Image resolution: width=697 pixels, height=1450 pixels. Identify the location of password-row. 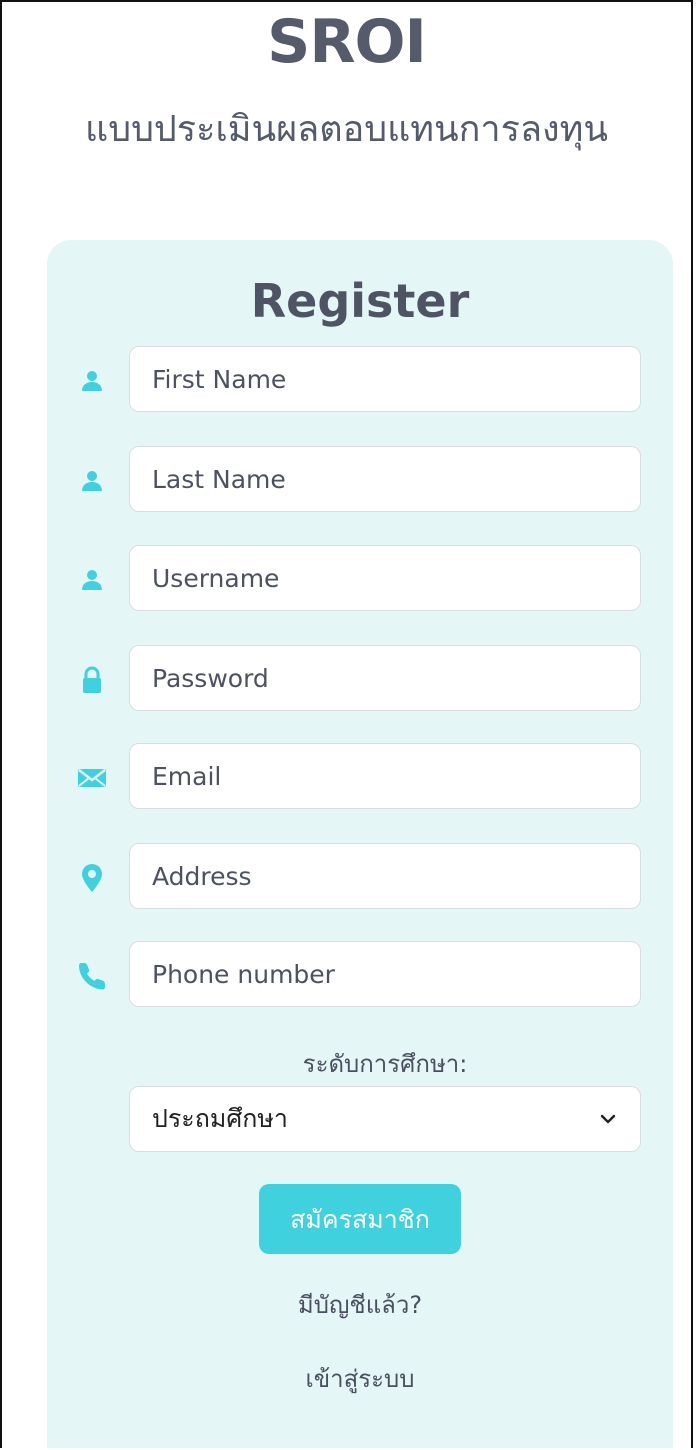
(360, 679).